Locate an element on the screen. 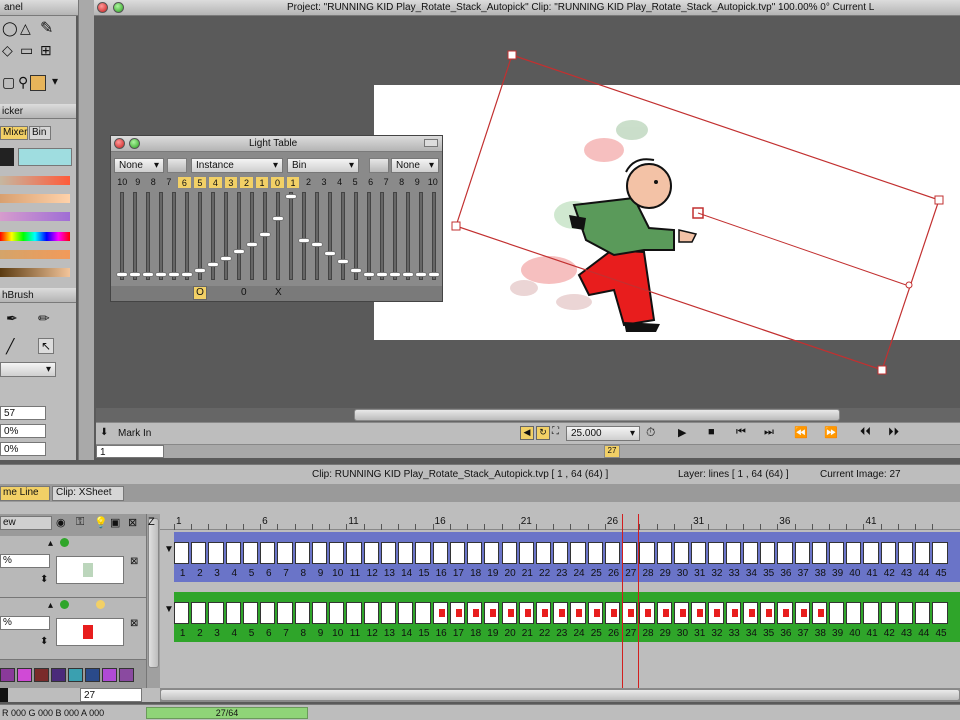 Image resolution: width=960 pixels, height=720 pixels. slider-red is located at coordinates (35, 180).